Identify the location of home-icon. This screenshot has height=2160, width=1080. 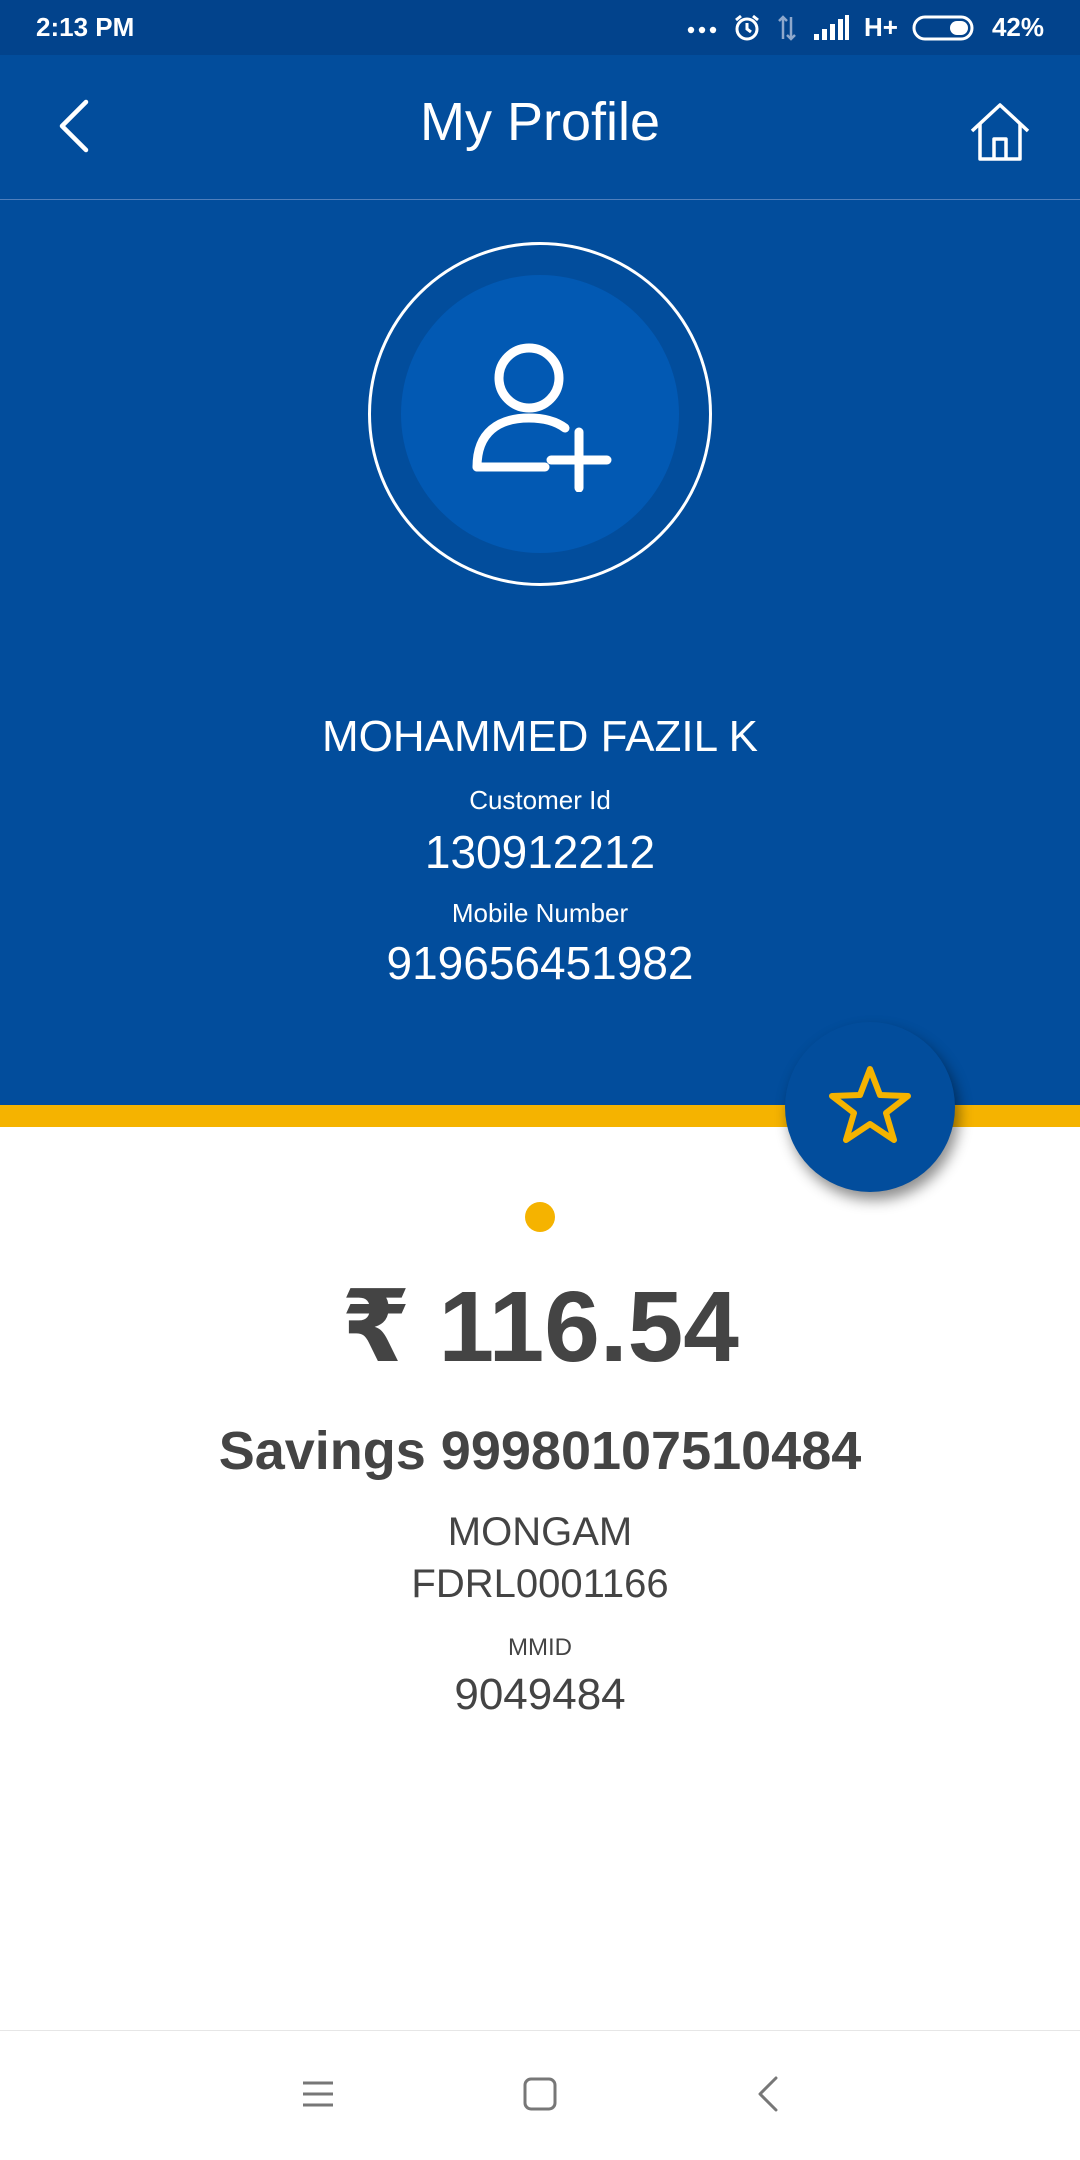
(1000, 134).